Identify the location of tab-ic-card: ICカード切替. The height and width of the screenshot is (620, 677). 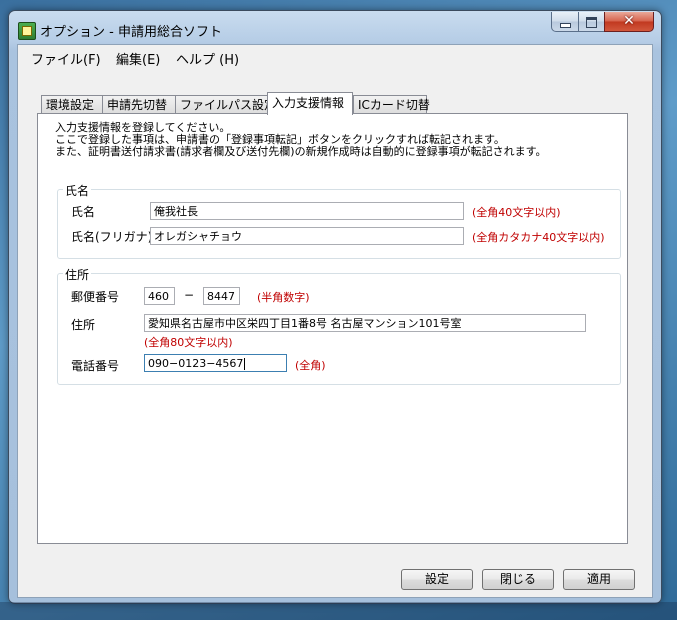
(391, 104).